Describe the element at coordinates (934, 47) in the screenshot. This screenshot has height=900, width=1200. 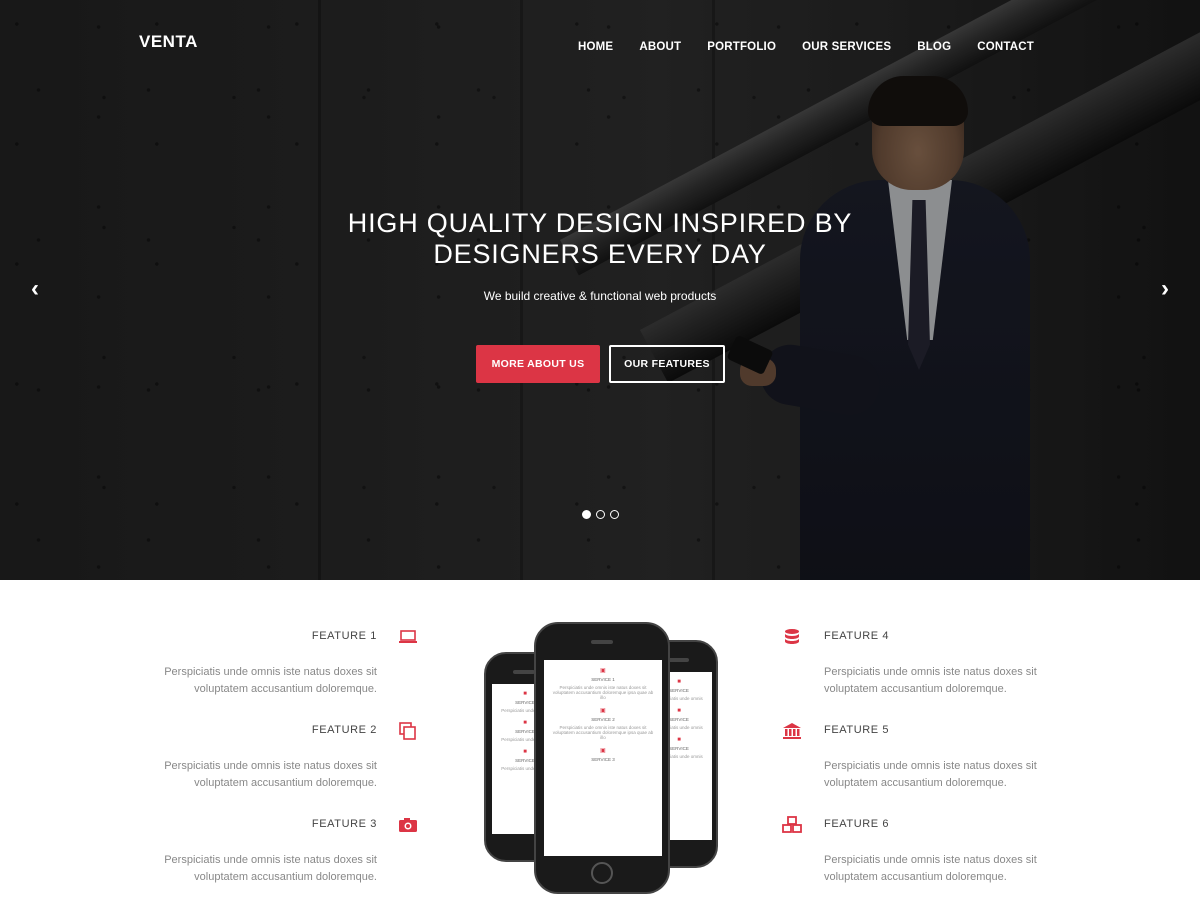
I see `nav-blog: BLOG` at that location.